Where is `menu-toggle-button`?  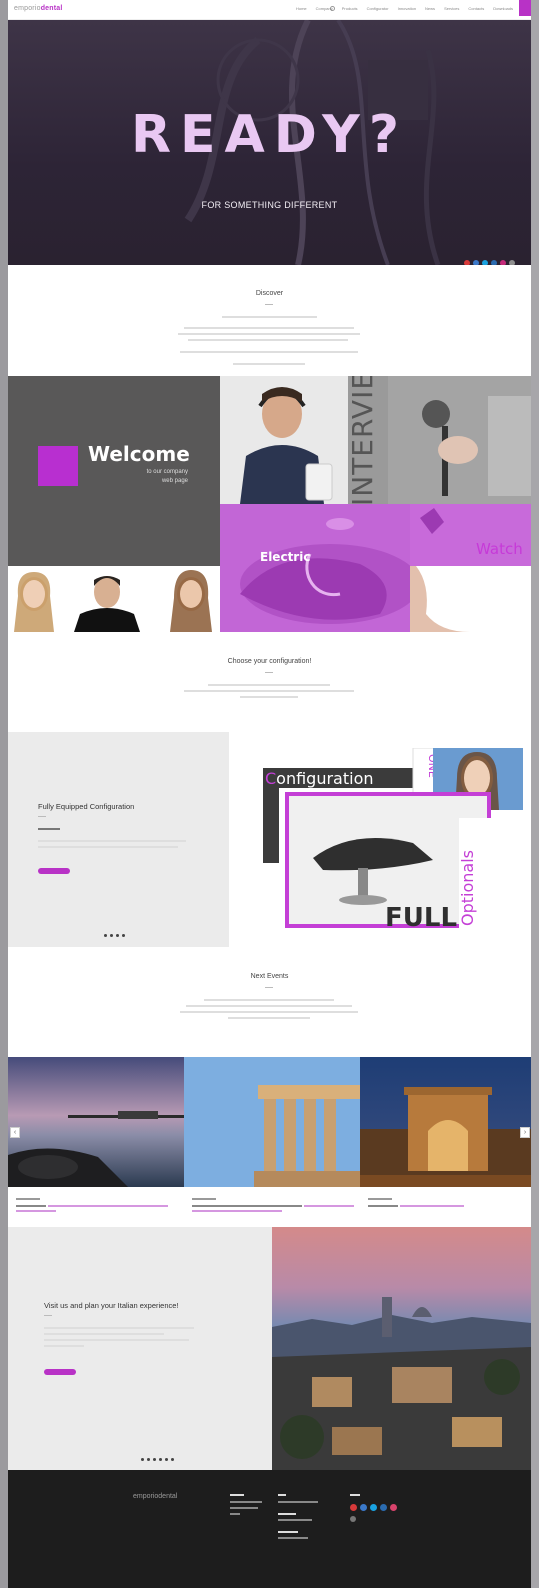
menu-toggle-button is located at coordinates (525, 8).